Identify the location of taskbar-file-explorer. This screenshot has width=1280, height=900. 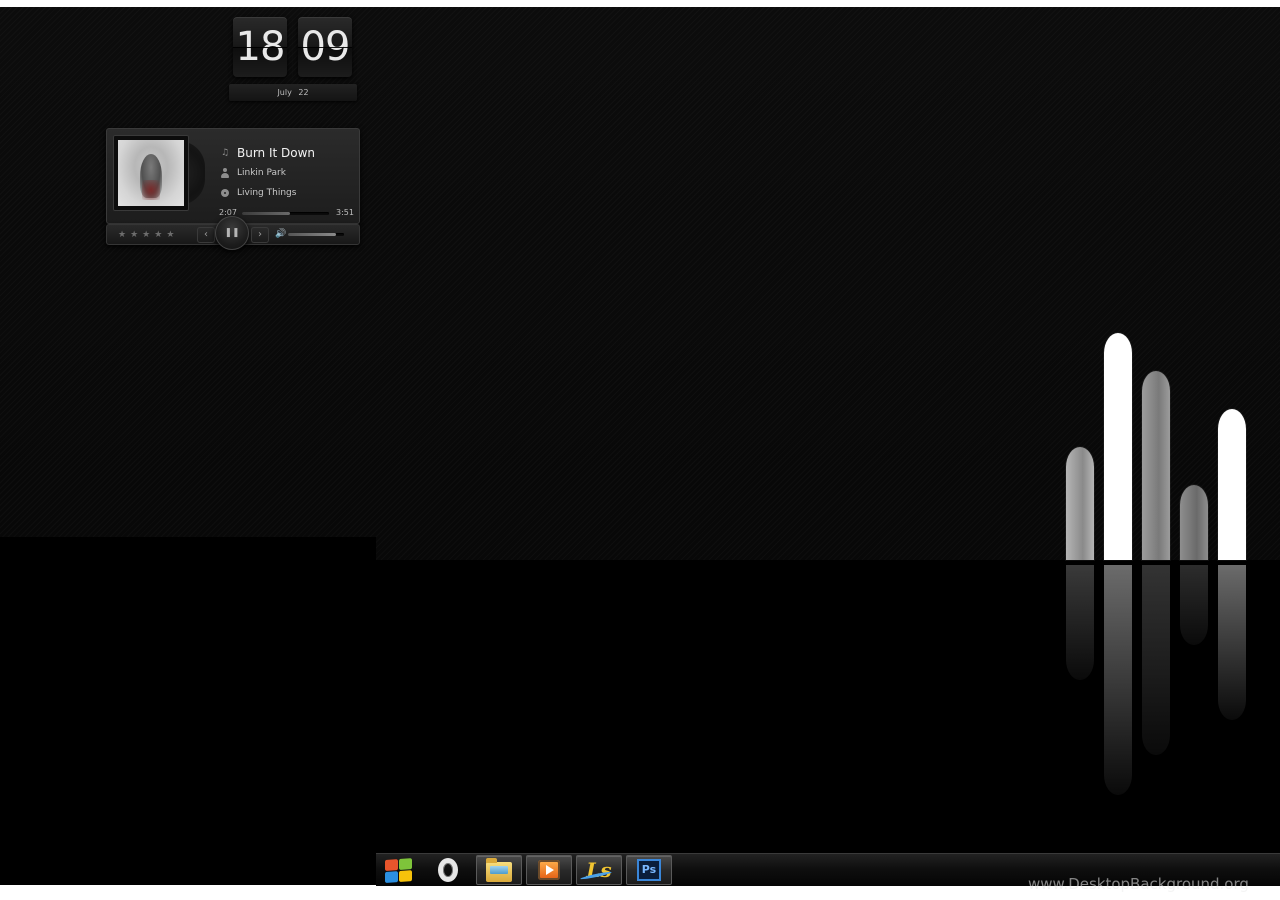
(499, 870).